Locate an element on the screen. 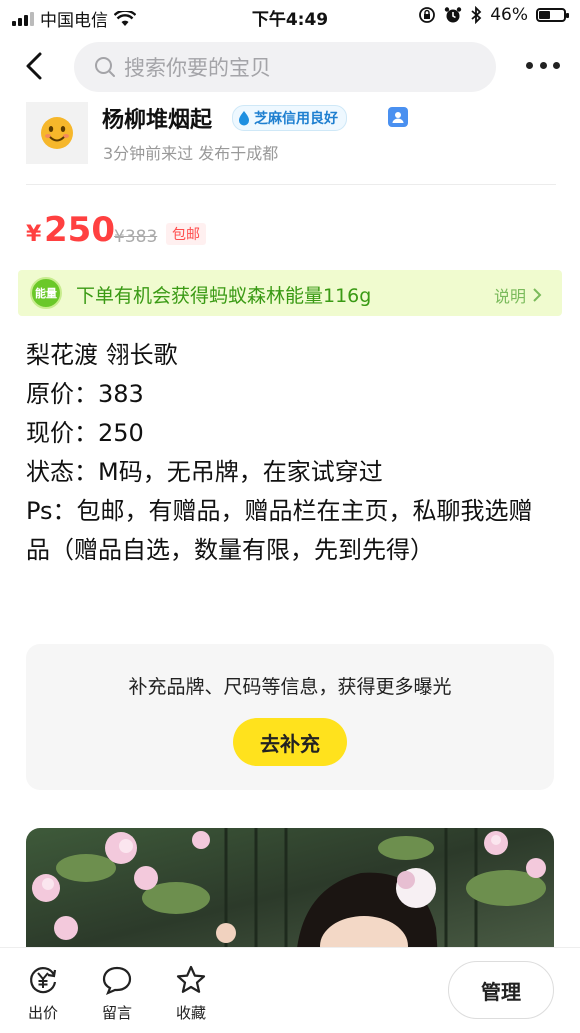  rotation-lock-icon is located at coordinates (427, 15).